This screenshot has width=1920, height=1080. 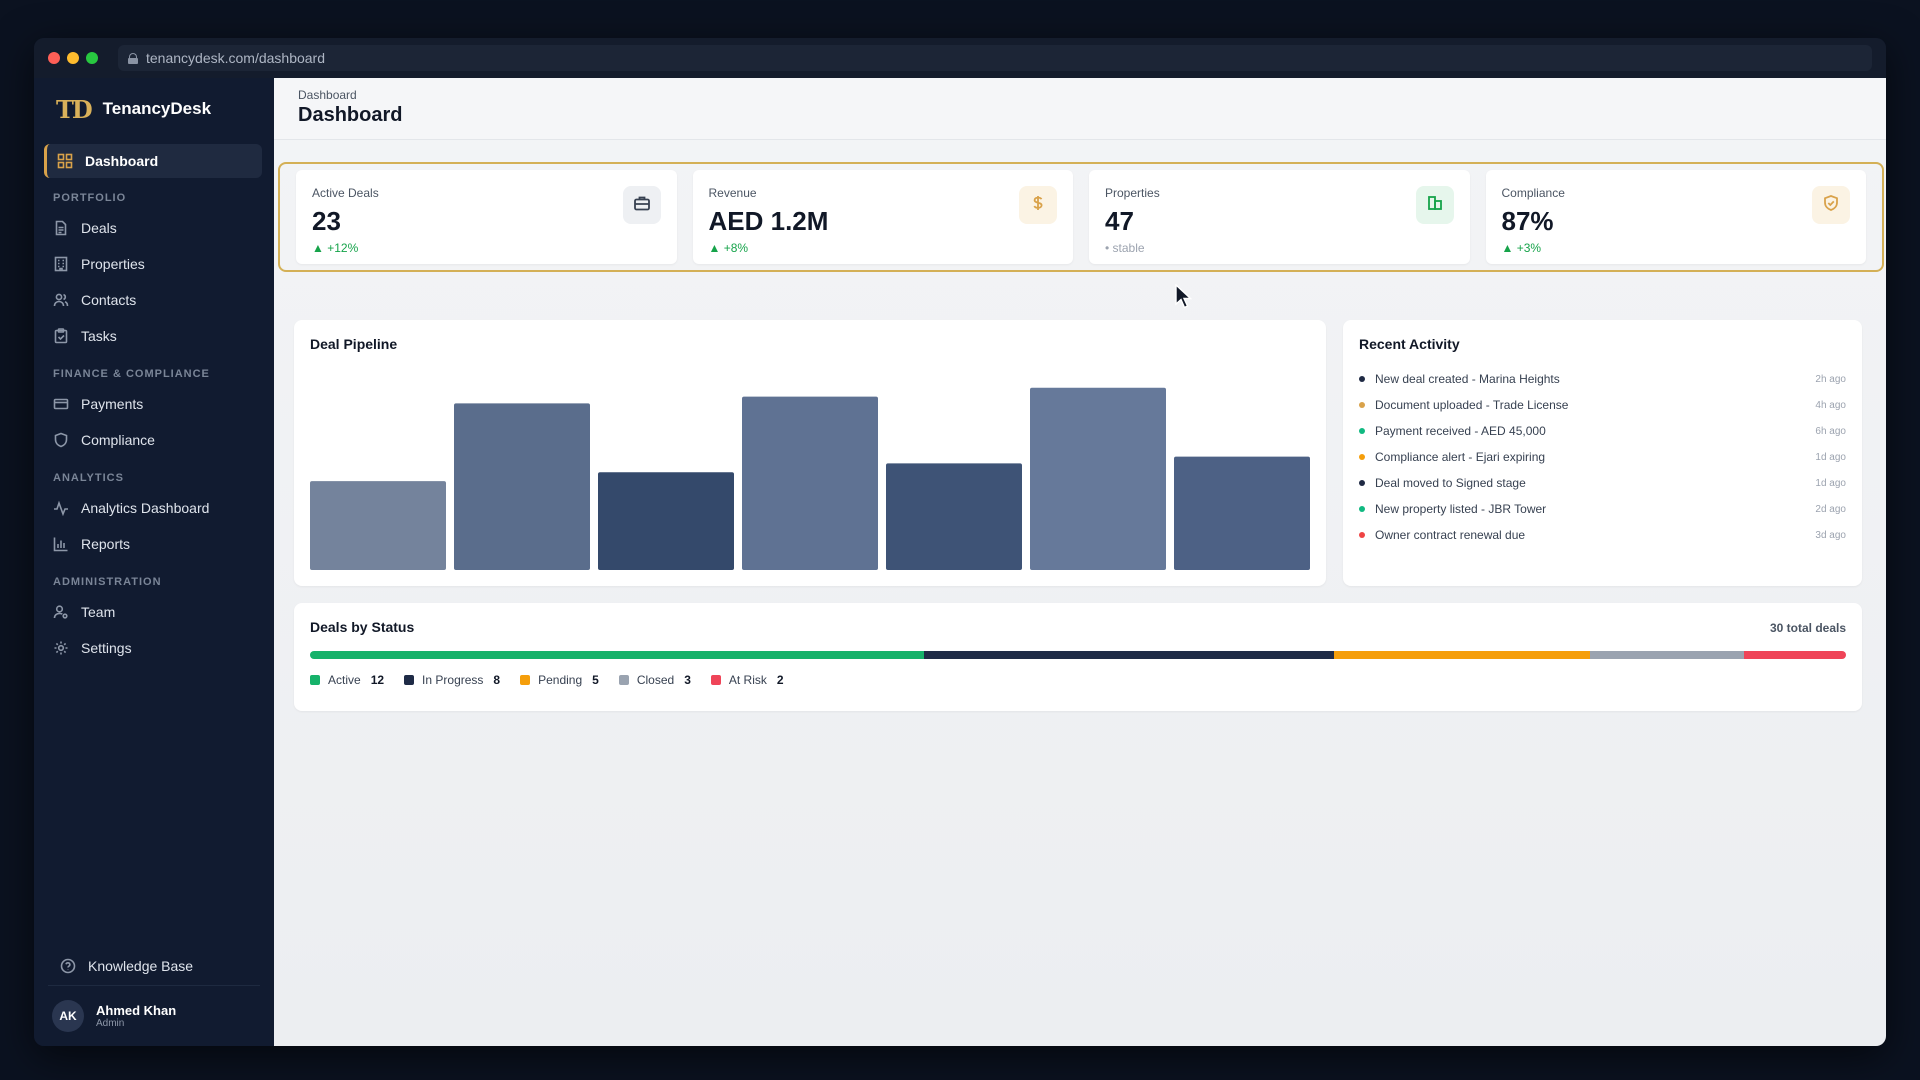 What do you see at coordinates (452, 680) in the screenshot?
I see `legend-item-in-progress: In Progress 8` at bounding box center [452, 680].